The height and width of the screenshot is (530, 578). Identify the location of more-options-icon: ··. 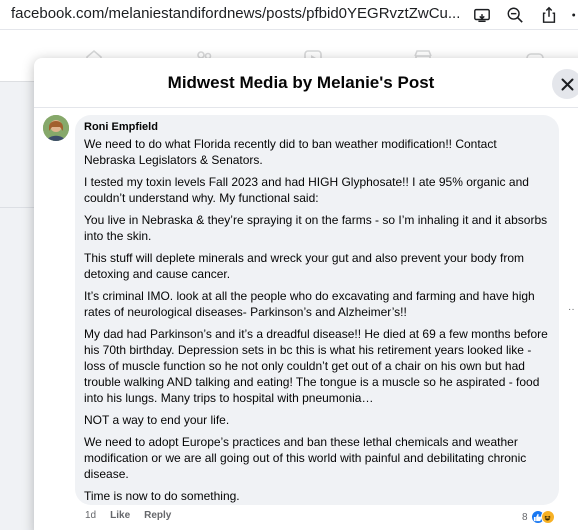
(571, 309).